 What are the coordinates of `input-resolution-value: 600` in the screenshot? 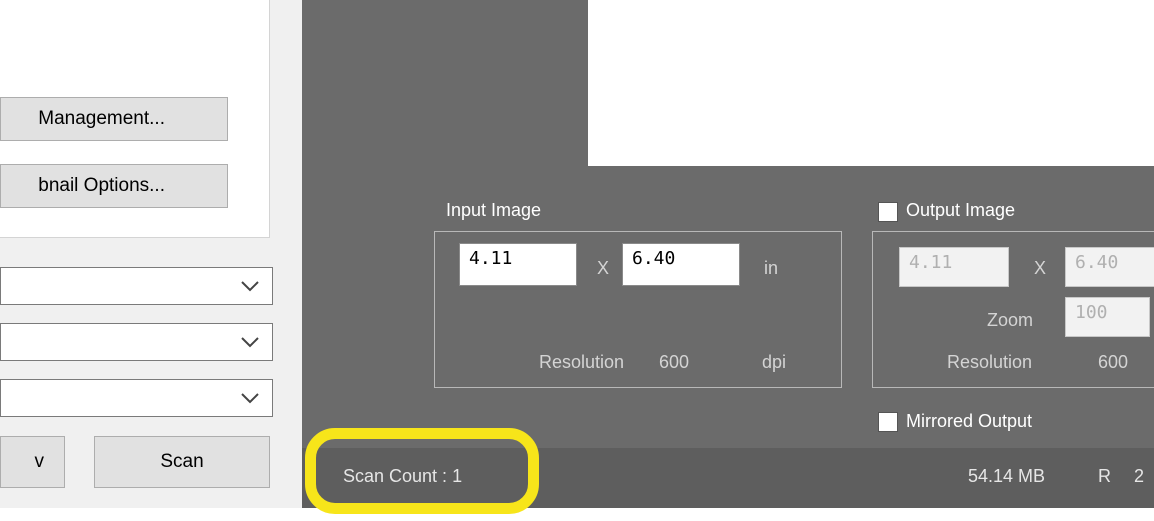 It's located at (674, 362).